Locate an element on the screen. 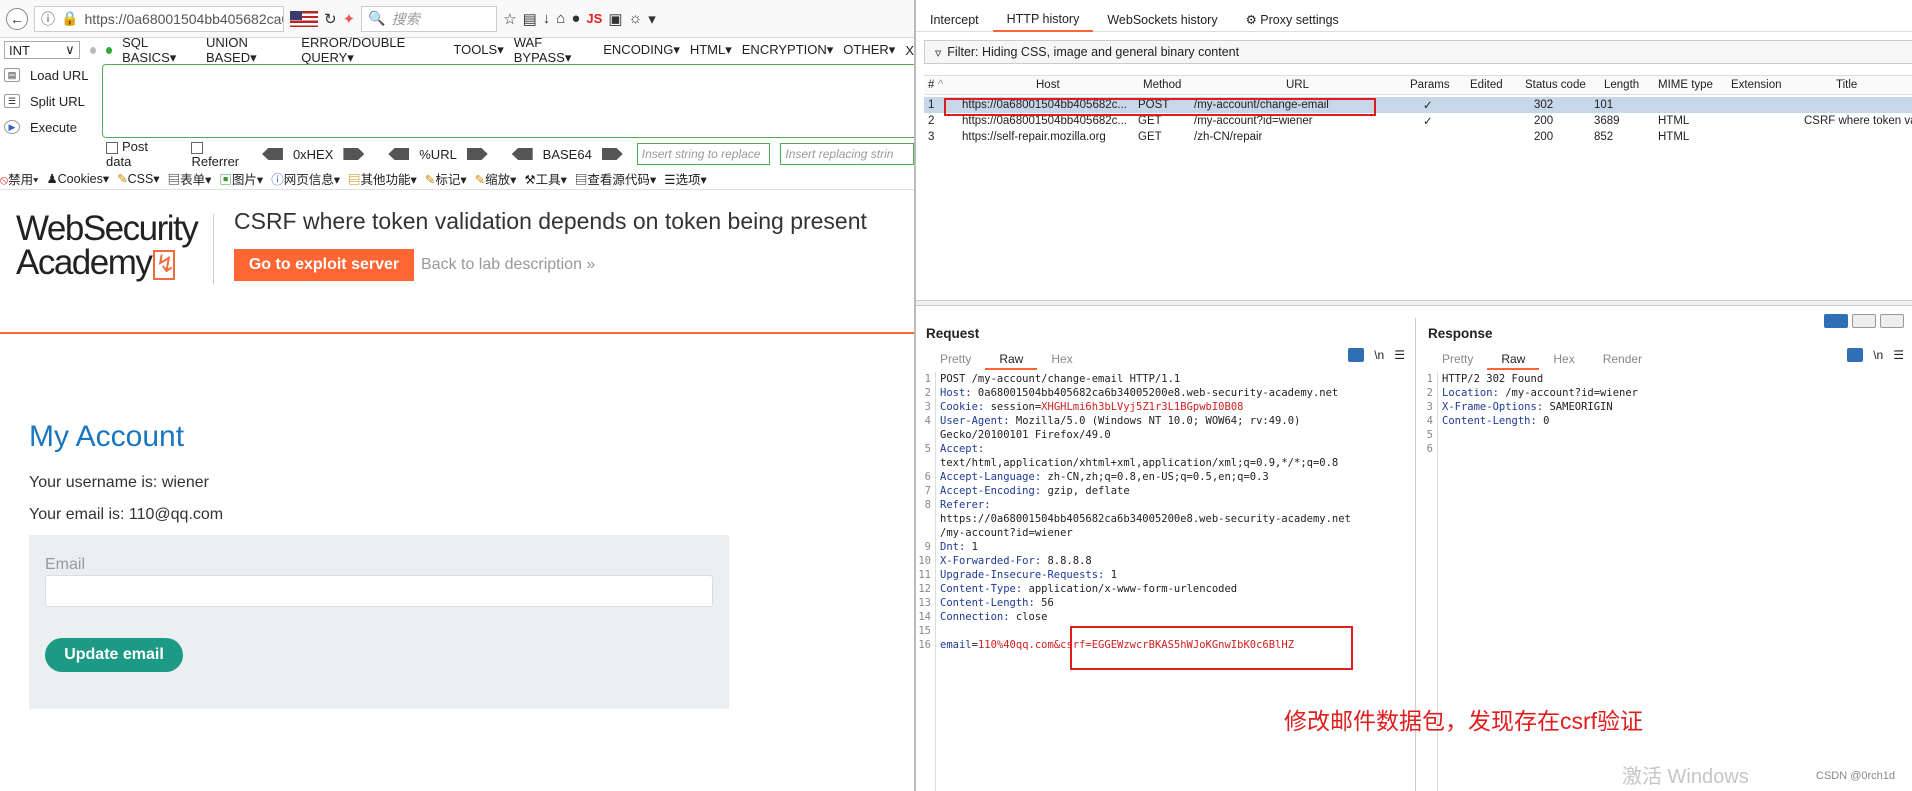 The width and height of the screenshot is (1912, 791). options-menu: ☰选项▾ is located at coordinates (685, 178).